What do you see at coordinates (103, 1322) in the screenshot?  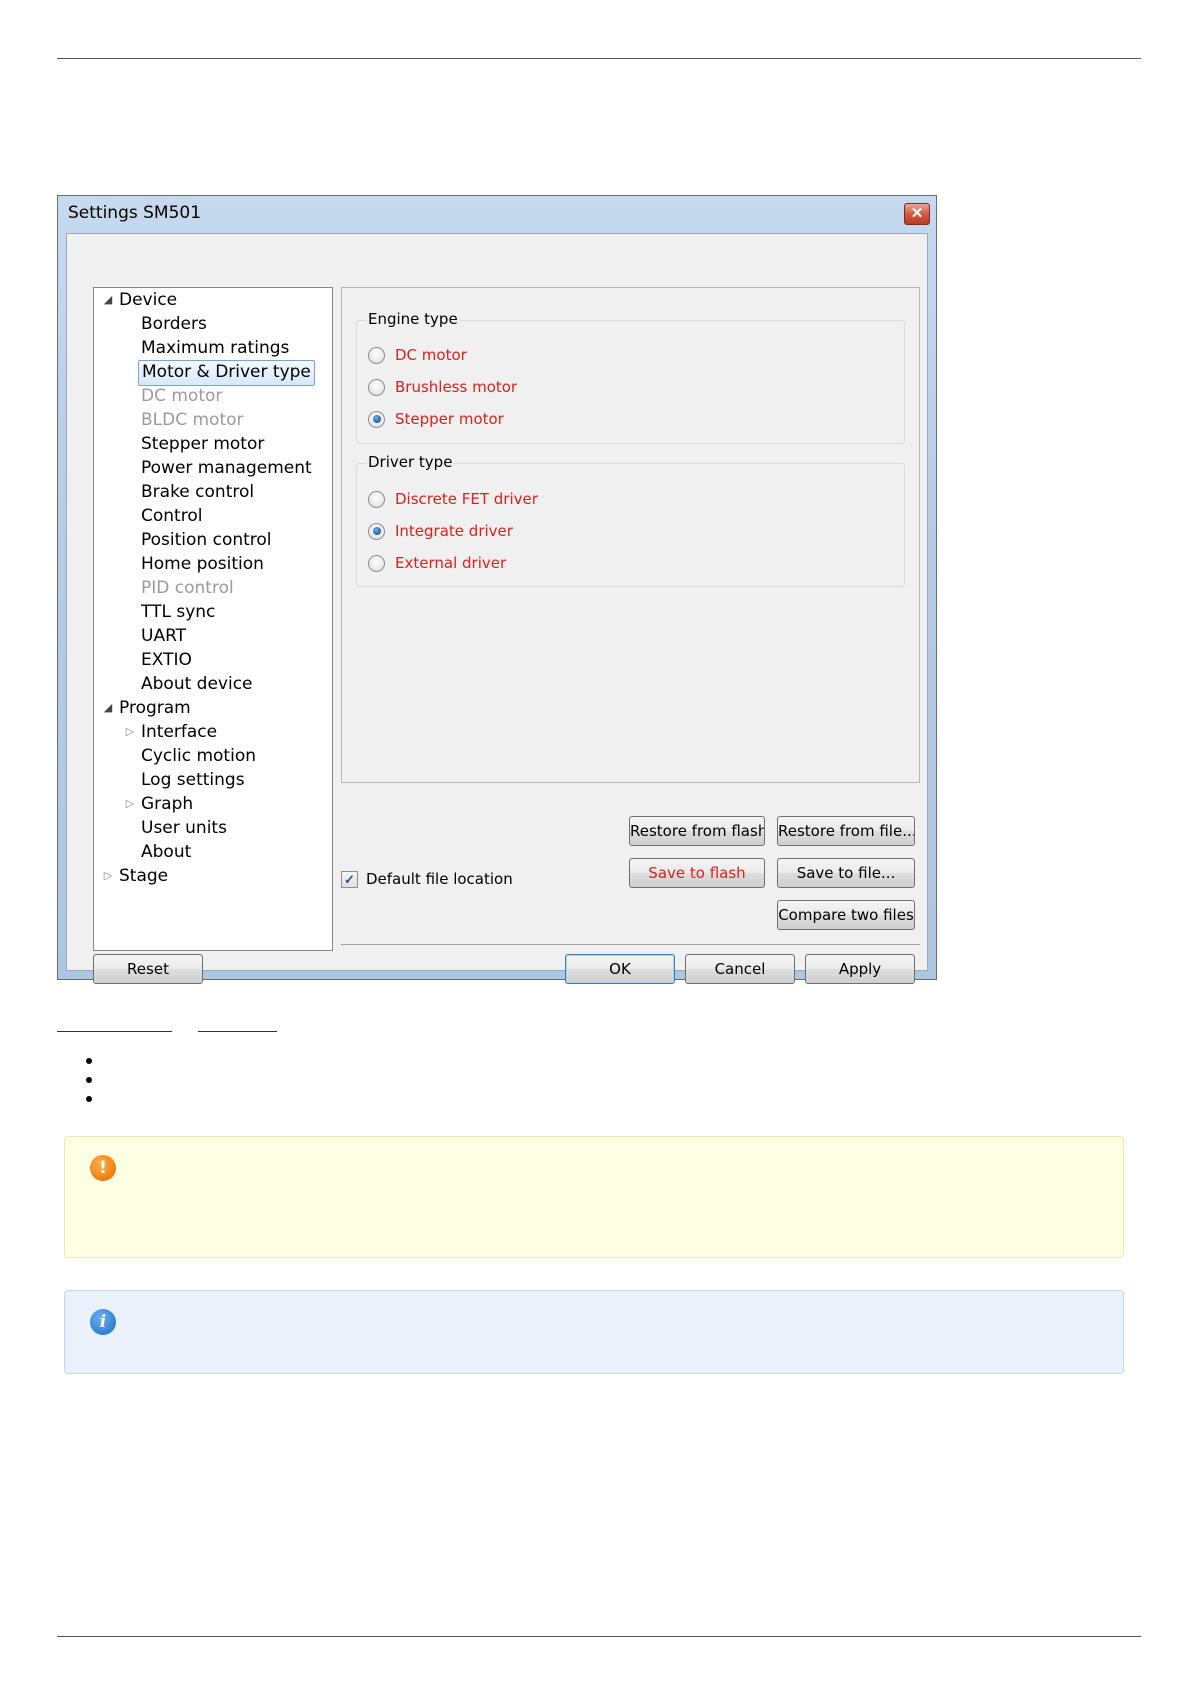 I see `info-icon: i` at bounding box center [103, 1322].